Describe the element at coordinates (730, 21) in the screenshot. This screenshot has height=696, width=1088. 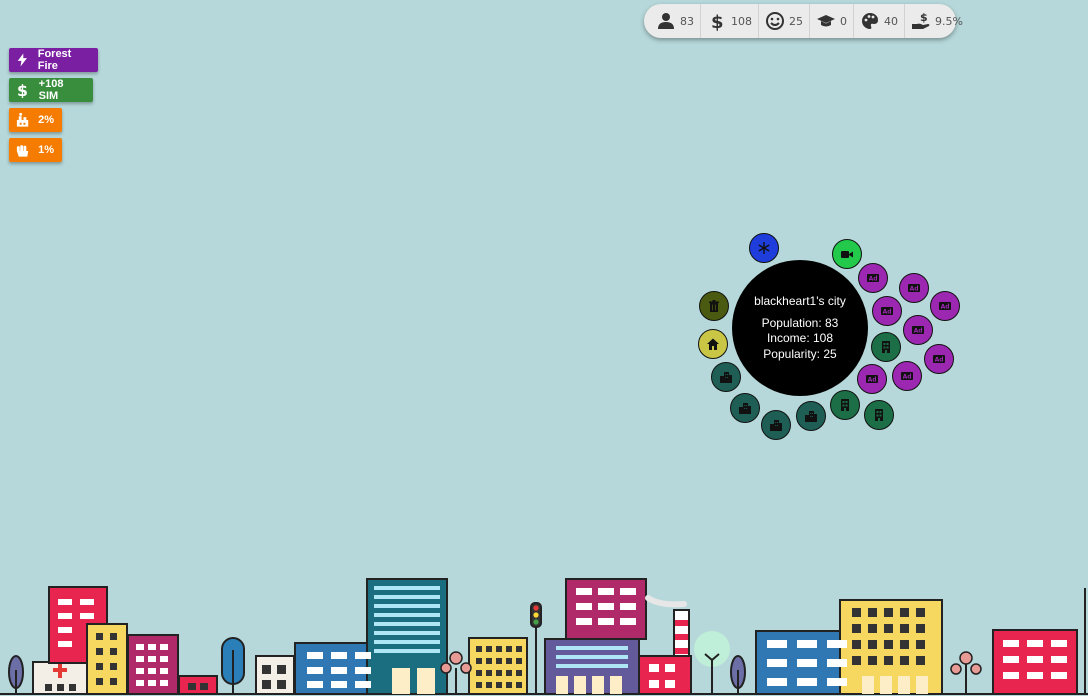
I see `stat-money: $ 108` at that location.